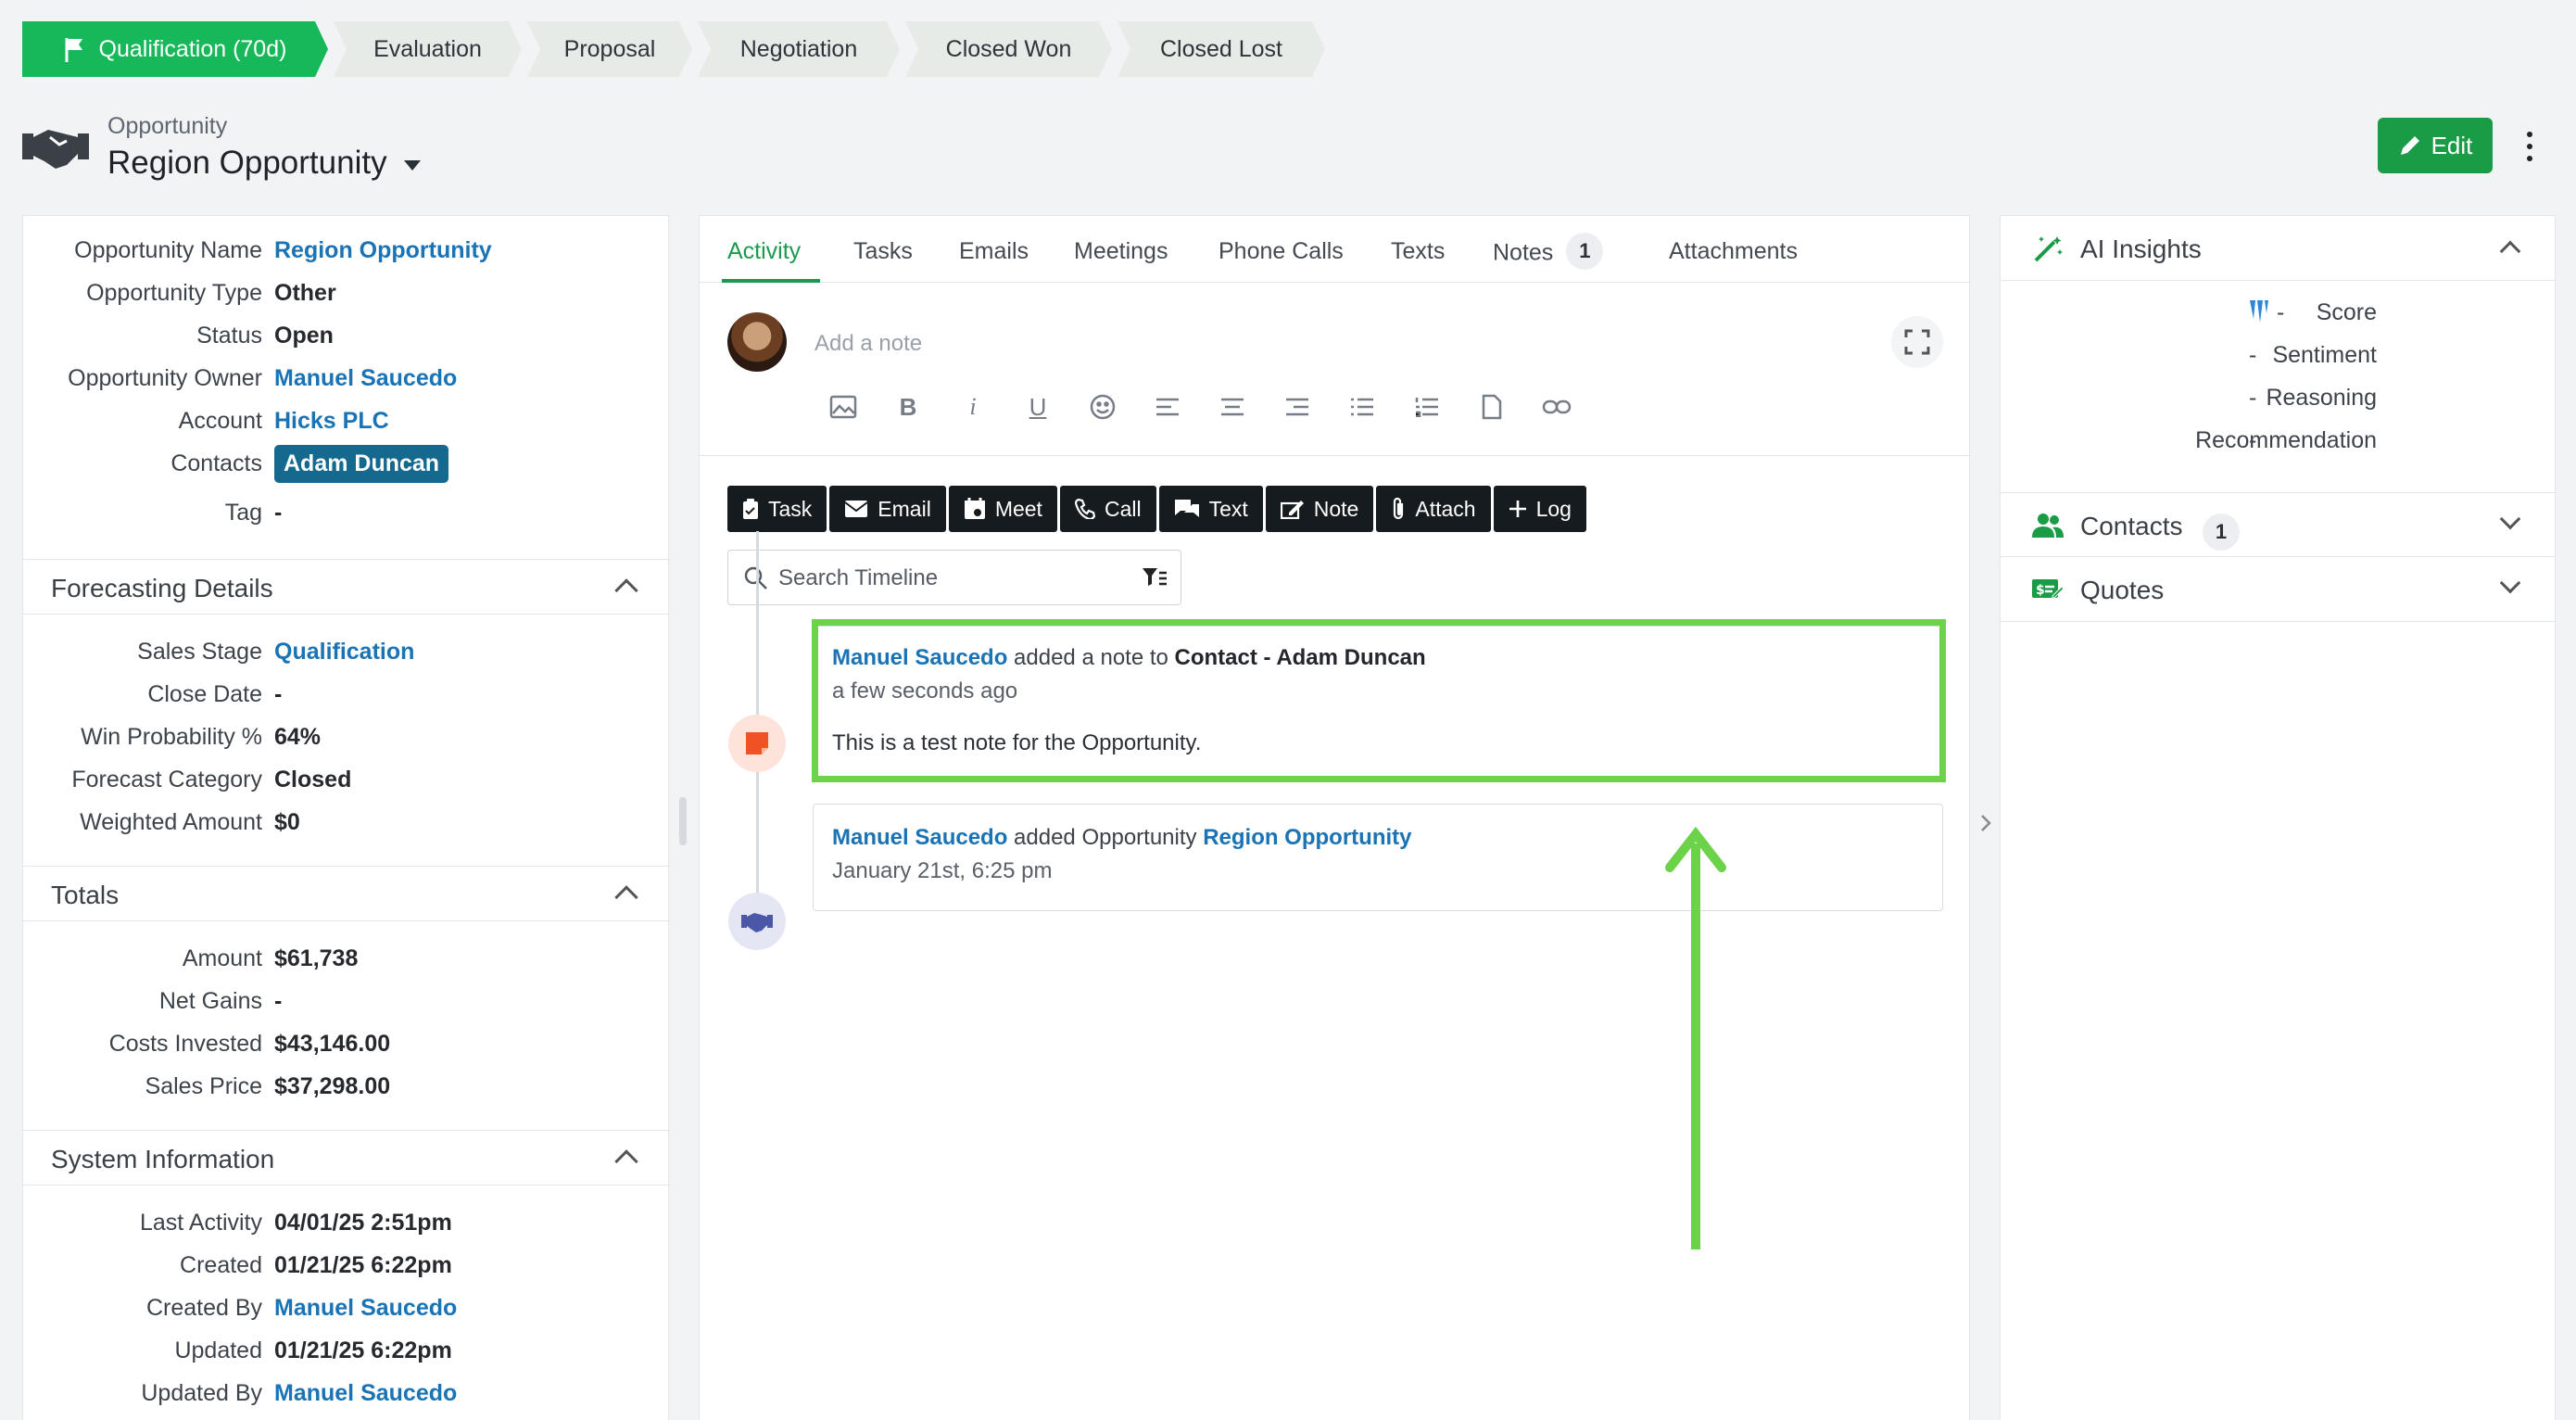 The image size is (2576, 1420). What do you see at coordinates (1362, 406) in the screenshot?
I see `bullet-list-icon` at bounding box center [1362, 406].